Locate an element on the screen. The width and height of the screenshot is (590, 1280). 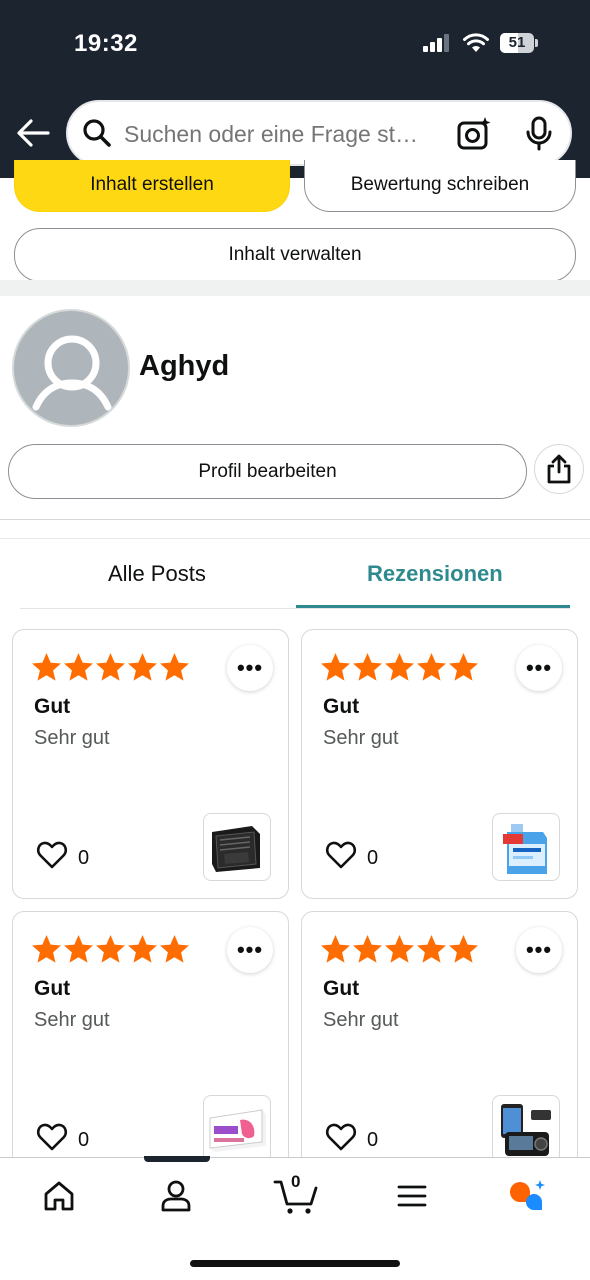
nav-cart: 0 is located at coordinates (296, 1195).